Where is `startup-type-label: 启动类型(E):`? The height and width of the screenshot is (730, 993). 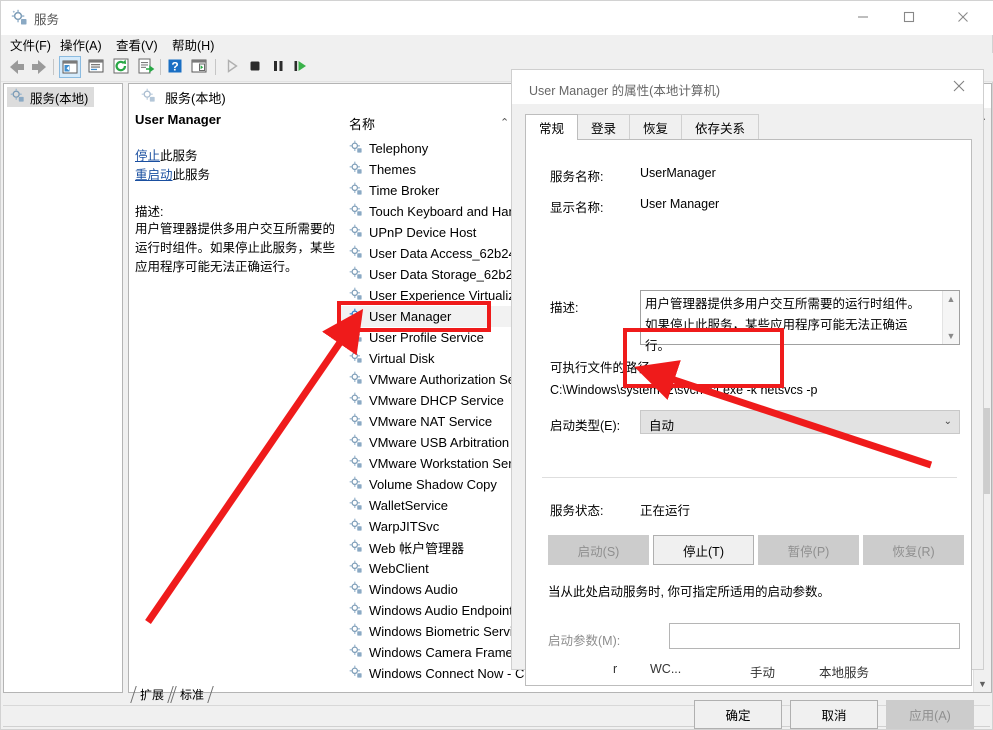 startup-type-label: 启动类型(E): is located at coordinates (585, 426).